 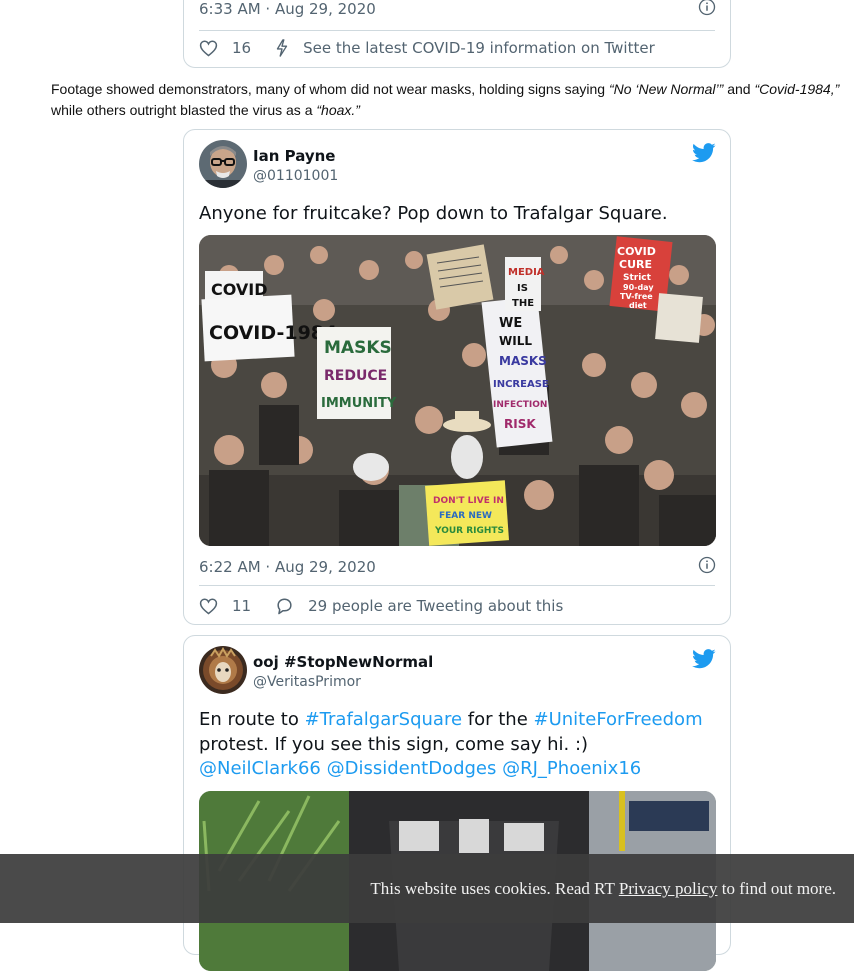 What do you see at coordinates (523, 303) in the screenshot?
I see `sign-the: THE` at bounding box center [523, 303].